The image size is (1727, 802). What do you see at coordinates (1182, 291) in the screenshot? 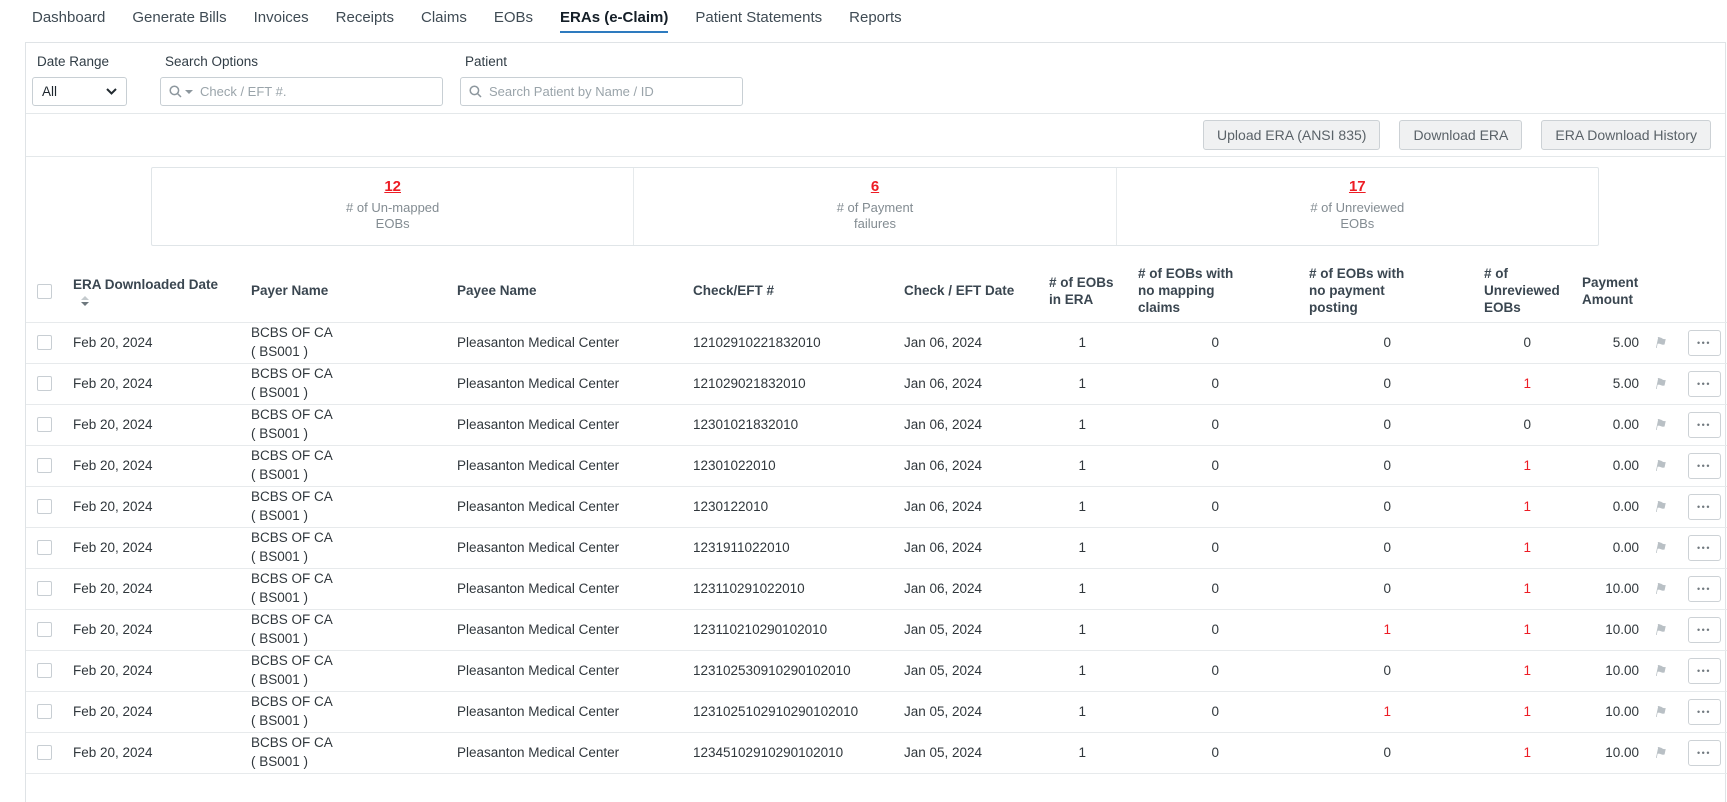
I see `col-header-eobs-no-mapping: # of EOBs with no mapping claims` at bounding box center [1182, 291].